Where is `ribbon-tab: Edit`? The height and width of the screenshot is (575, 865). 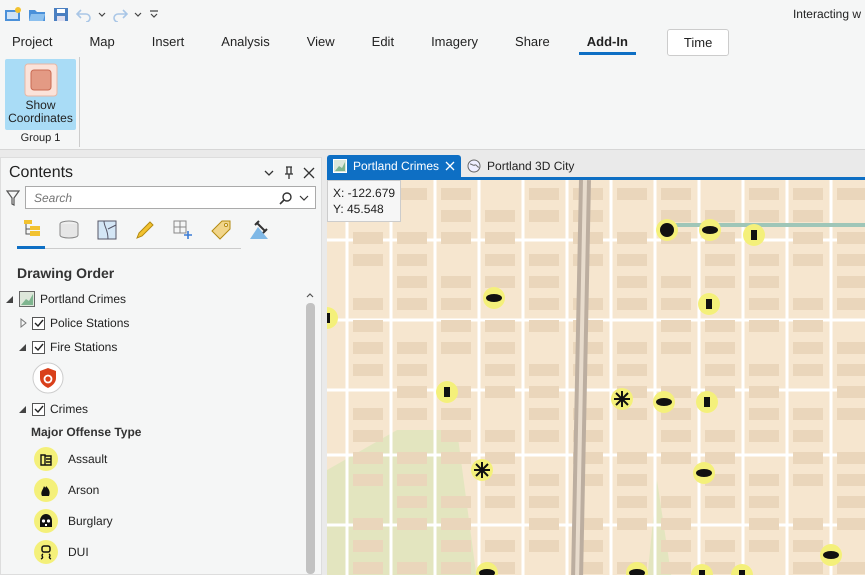 ribbon-tab: Edit is located at coordinates (383, 42).